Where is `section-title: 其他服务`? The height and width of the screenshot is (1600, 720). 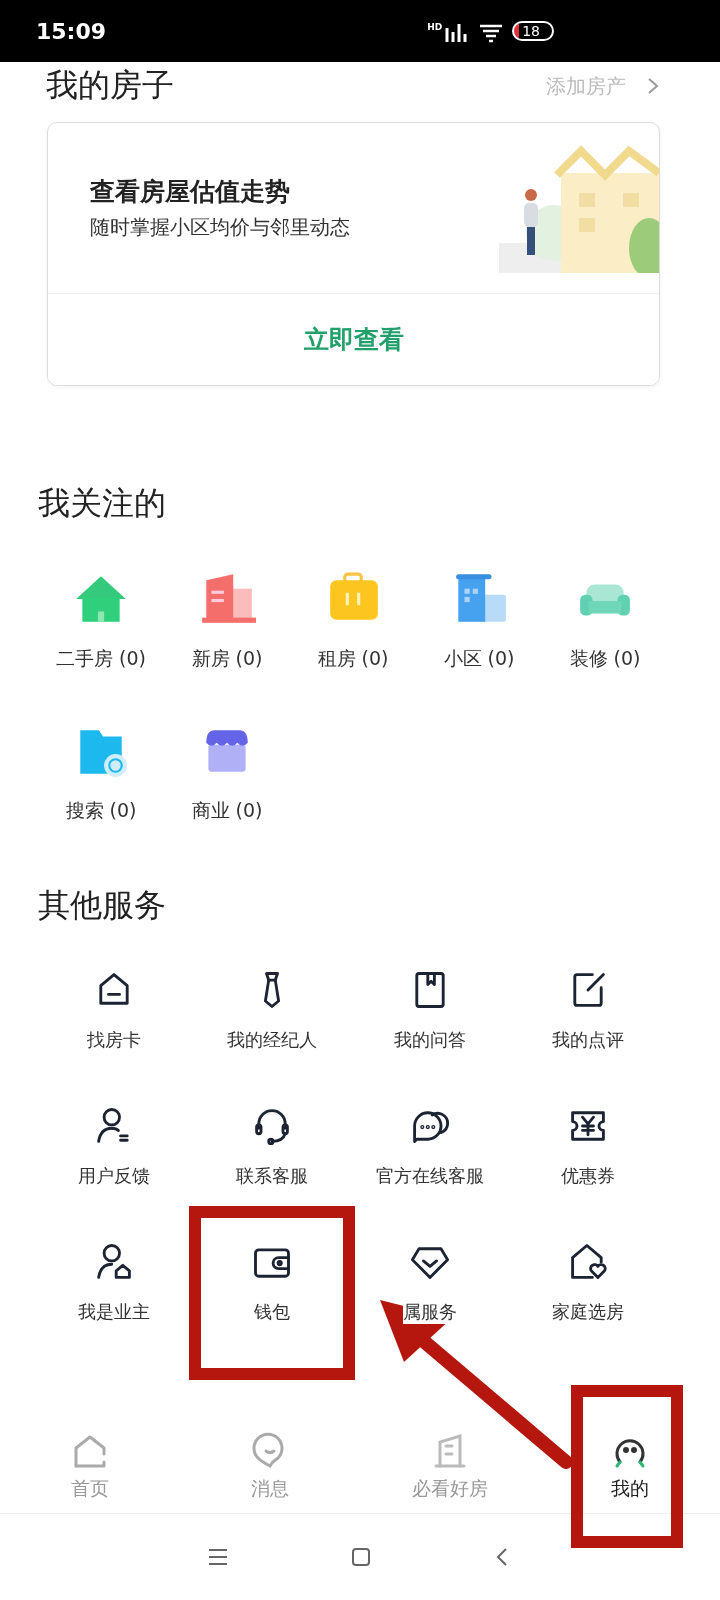
section-title: 其他服务 is located at coordinates (102, 905).